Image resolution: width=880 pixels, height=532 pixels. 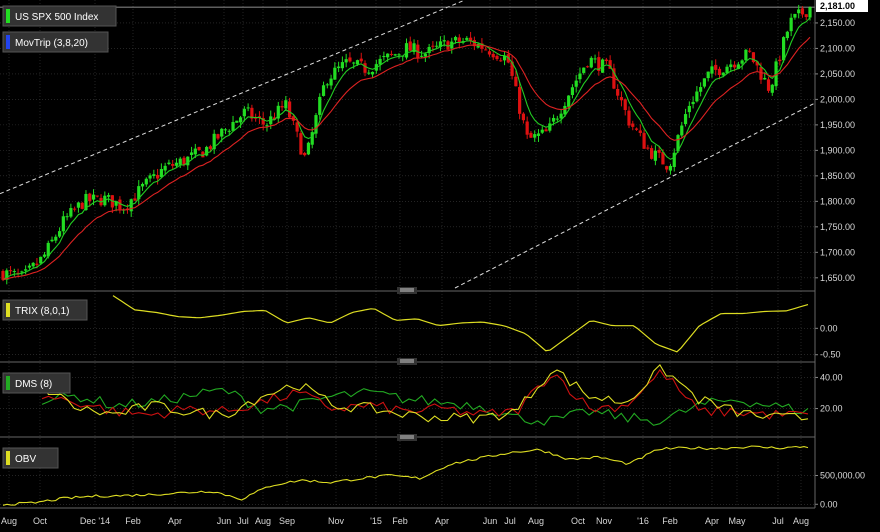 I want to click on legend-mov: MovTrip (3,8,20), so click(x=55, y=42).